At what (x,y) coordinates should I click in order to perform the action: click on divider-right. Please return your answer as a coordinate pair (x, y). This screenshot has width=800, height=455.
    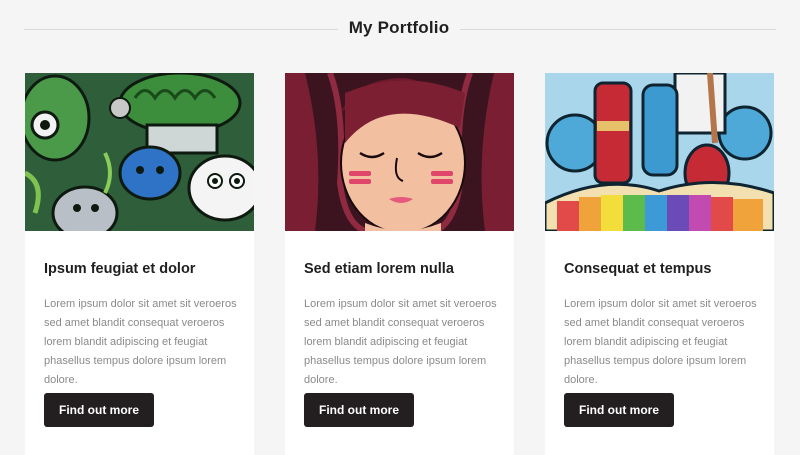
    Looking at the image, I should click on (618, 29).